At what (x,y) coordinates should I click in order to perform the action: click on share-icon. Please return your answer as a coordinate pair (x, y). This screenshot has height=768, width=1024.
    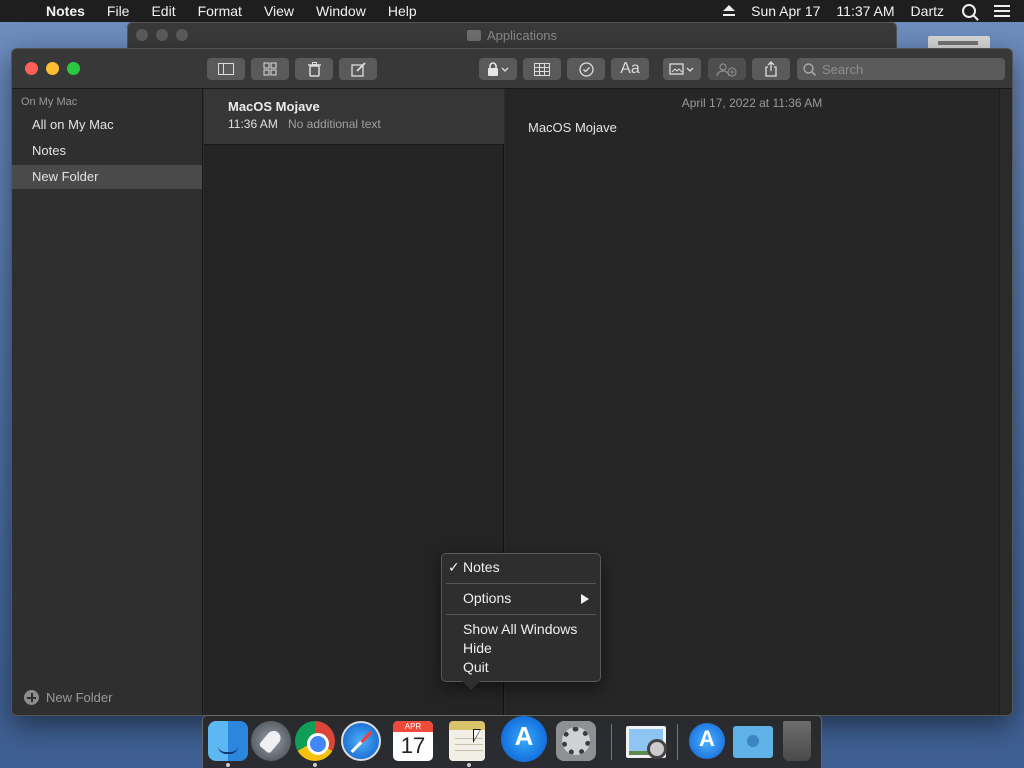
    Looking at the image, I should click on (771, 69).